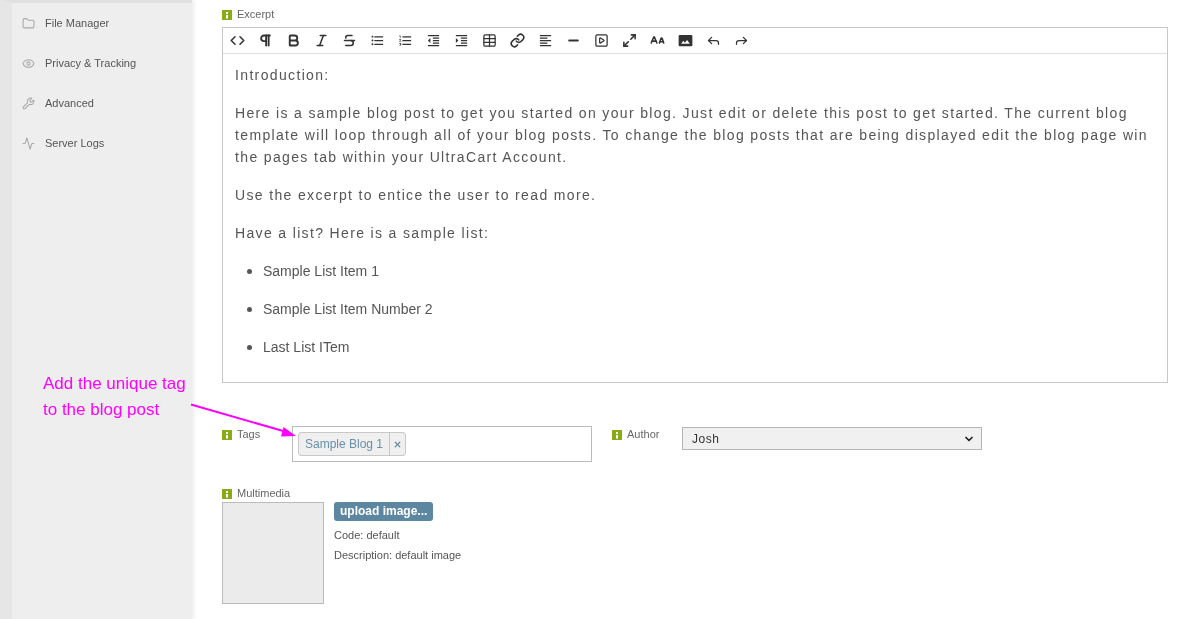 The height and width of the screenshot is (619, 1179). What do you see at coordinates (306, 347) in the screenshot?
I see `list-item-text: Last List ITem` at bounding box center [306, 347].